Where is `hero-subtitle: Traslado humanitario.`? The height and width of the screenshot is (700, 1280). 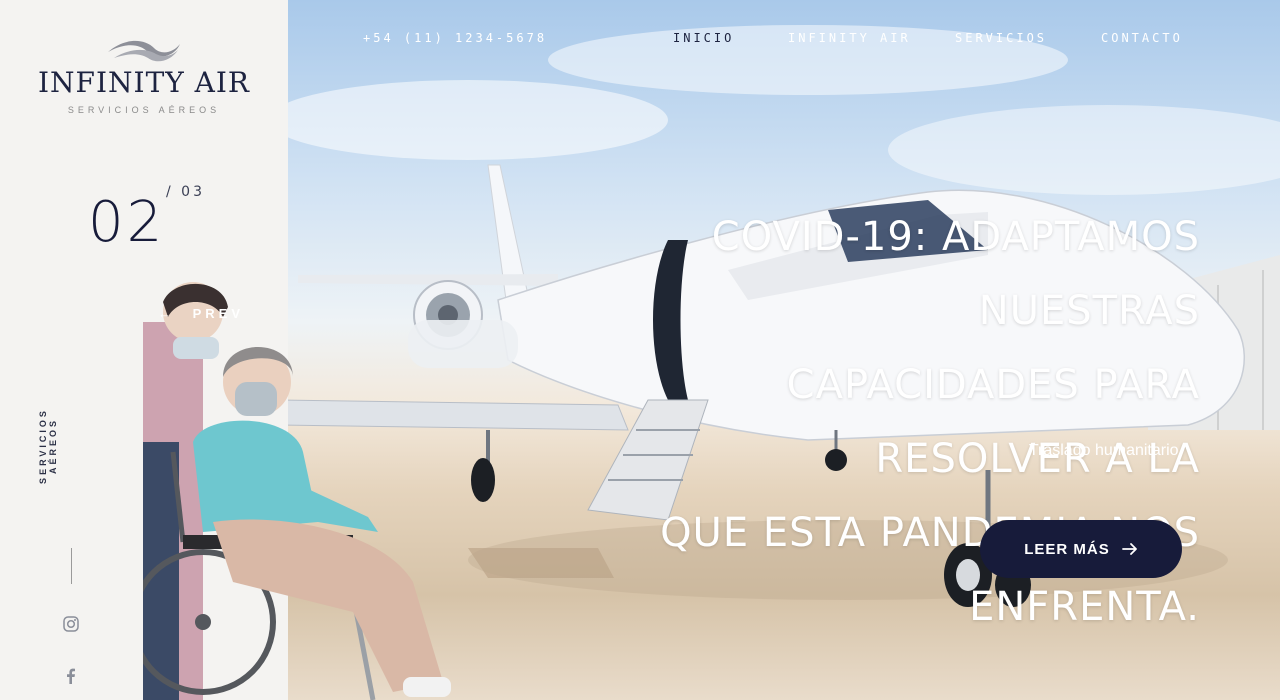
hero-subtitle: Traslado humanitario. is located at coordinates (1105, 450).